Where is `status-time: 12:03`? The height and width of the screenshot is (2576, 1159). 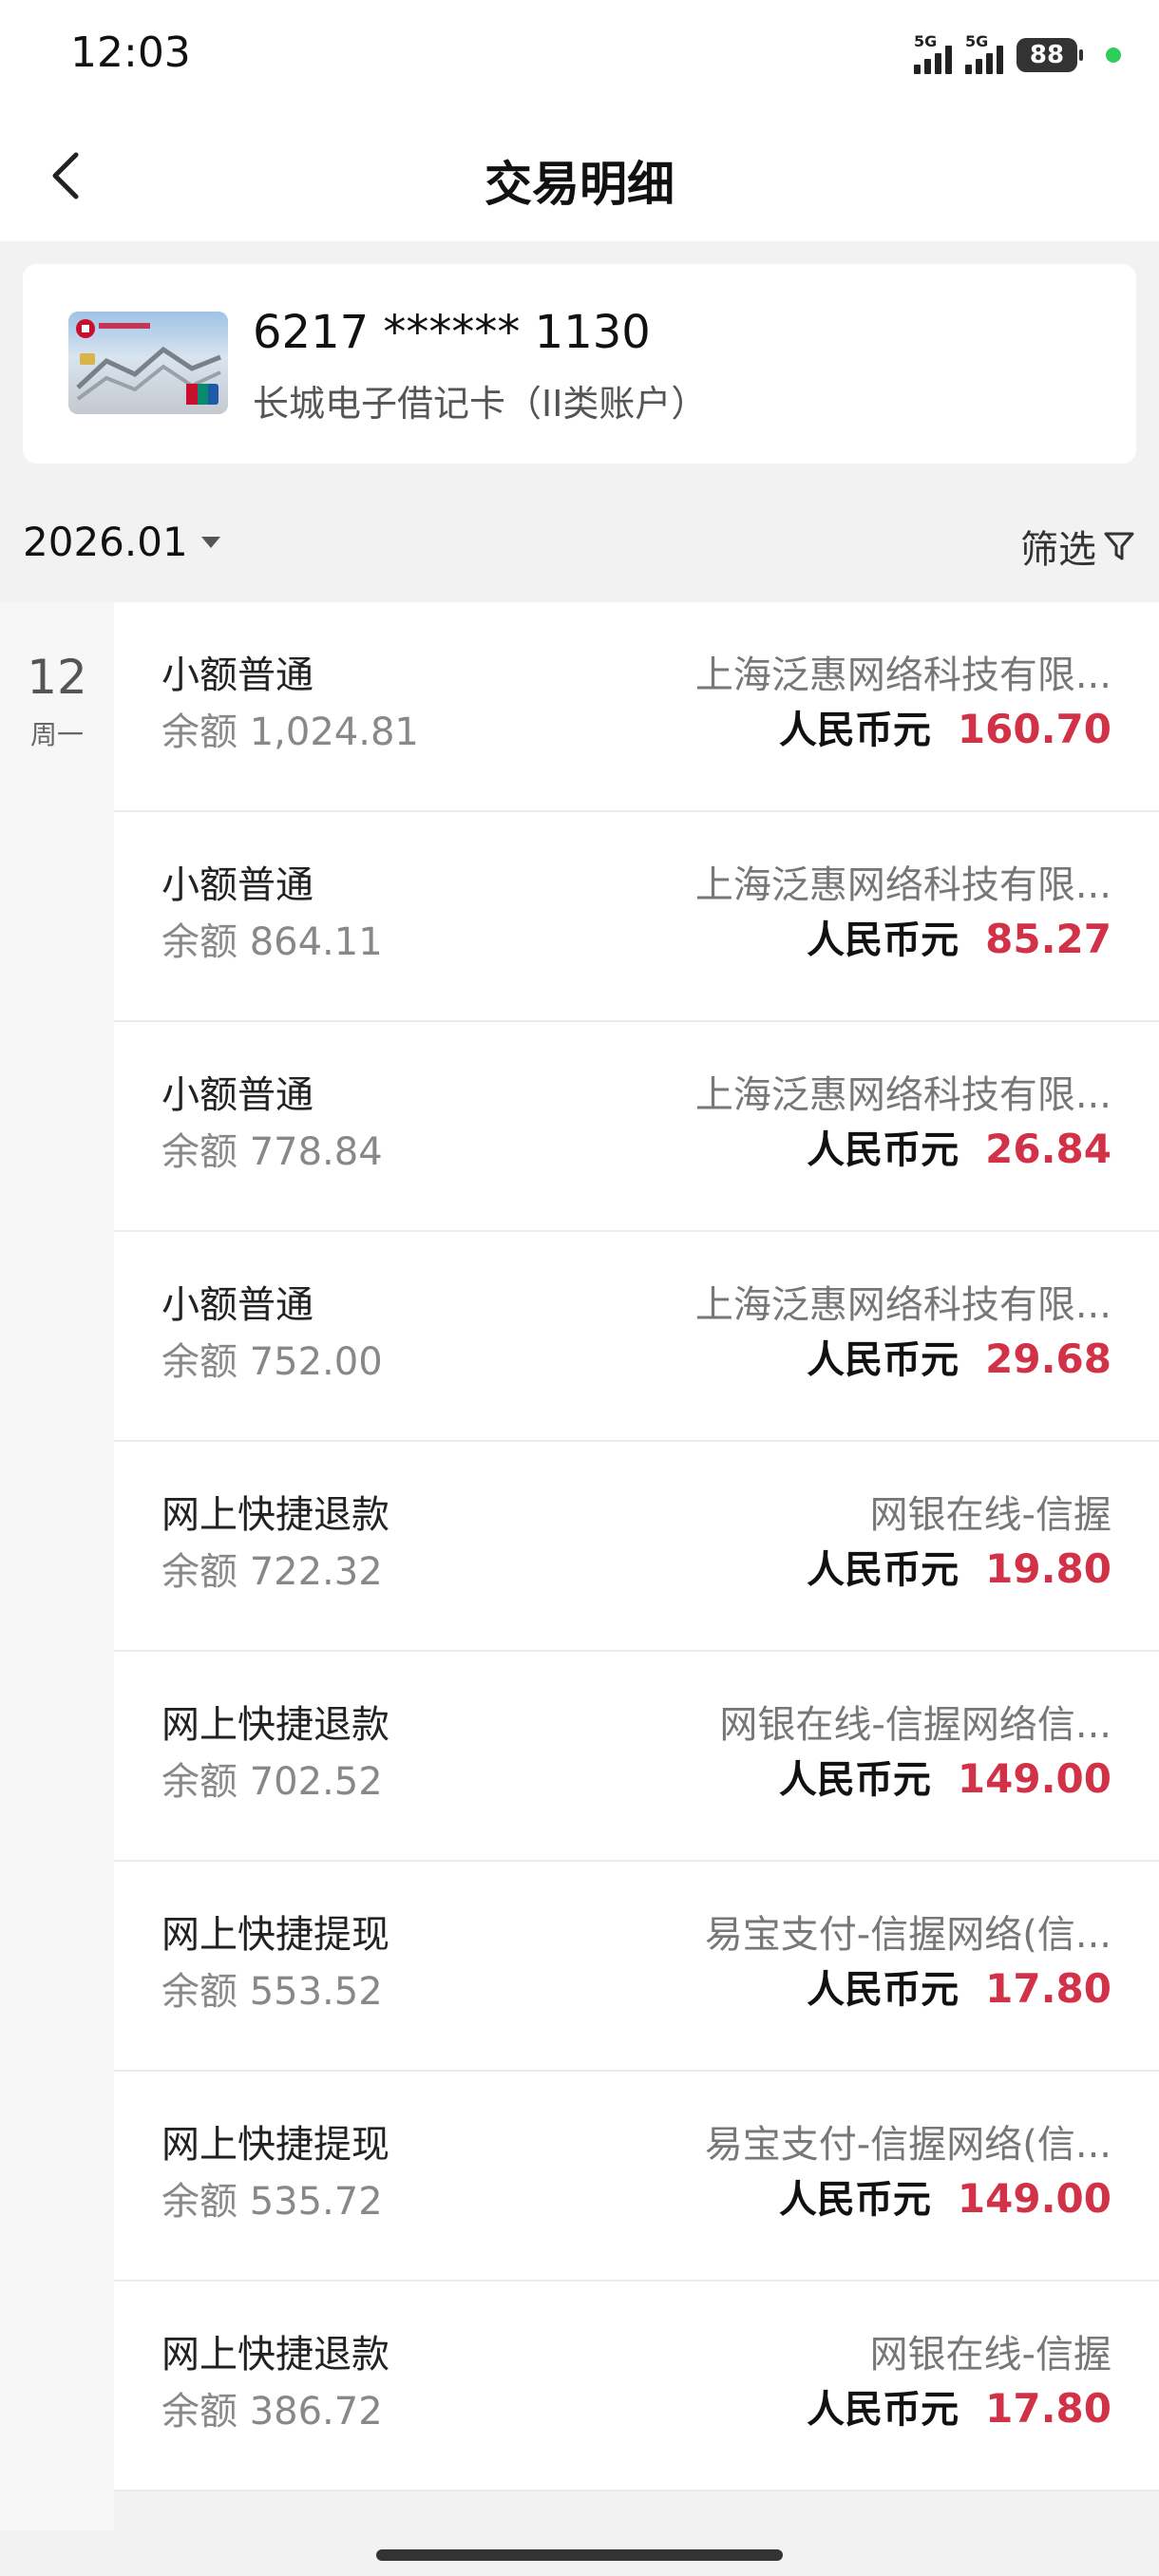 status-time: 12:03 is located at coordinates (130, 52).